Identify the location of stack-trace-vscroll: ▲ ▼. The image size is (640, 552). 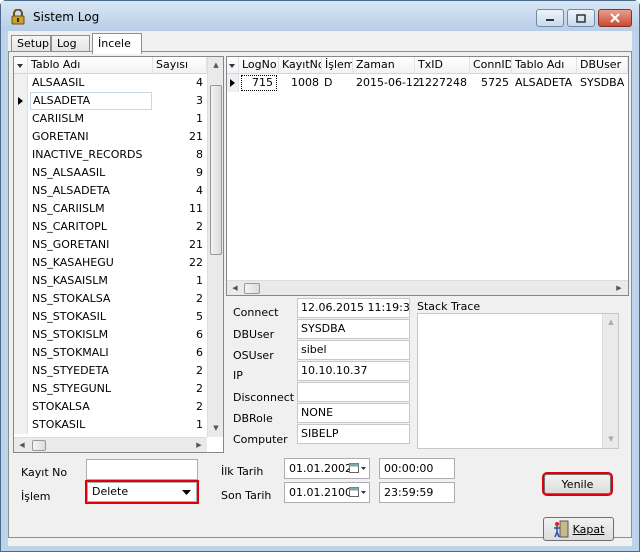
(610, 381).